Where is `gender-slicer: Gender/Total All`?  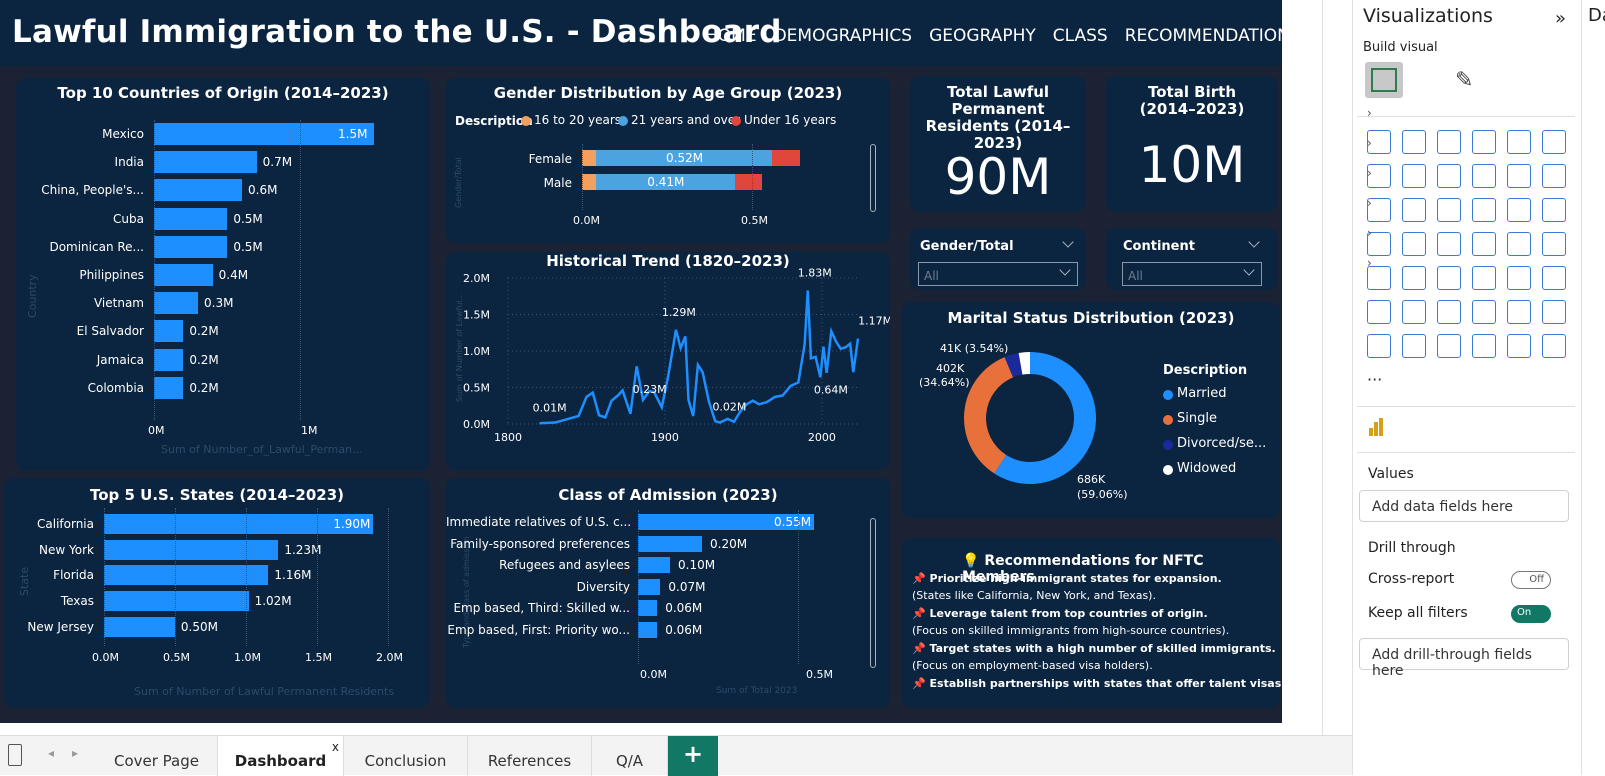 gender-slicer: Gender/Total All is located at coordinates (998, 259).